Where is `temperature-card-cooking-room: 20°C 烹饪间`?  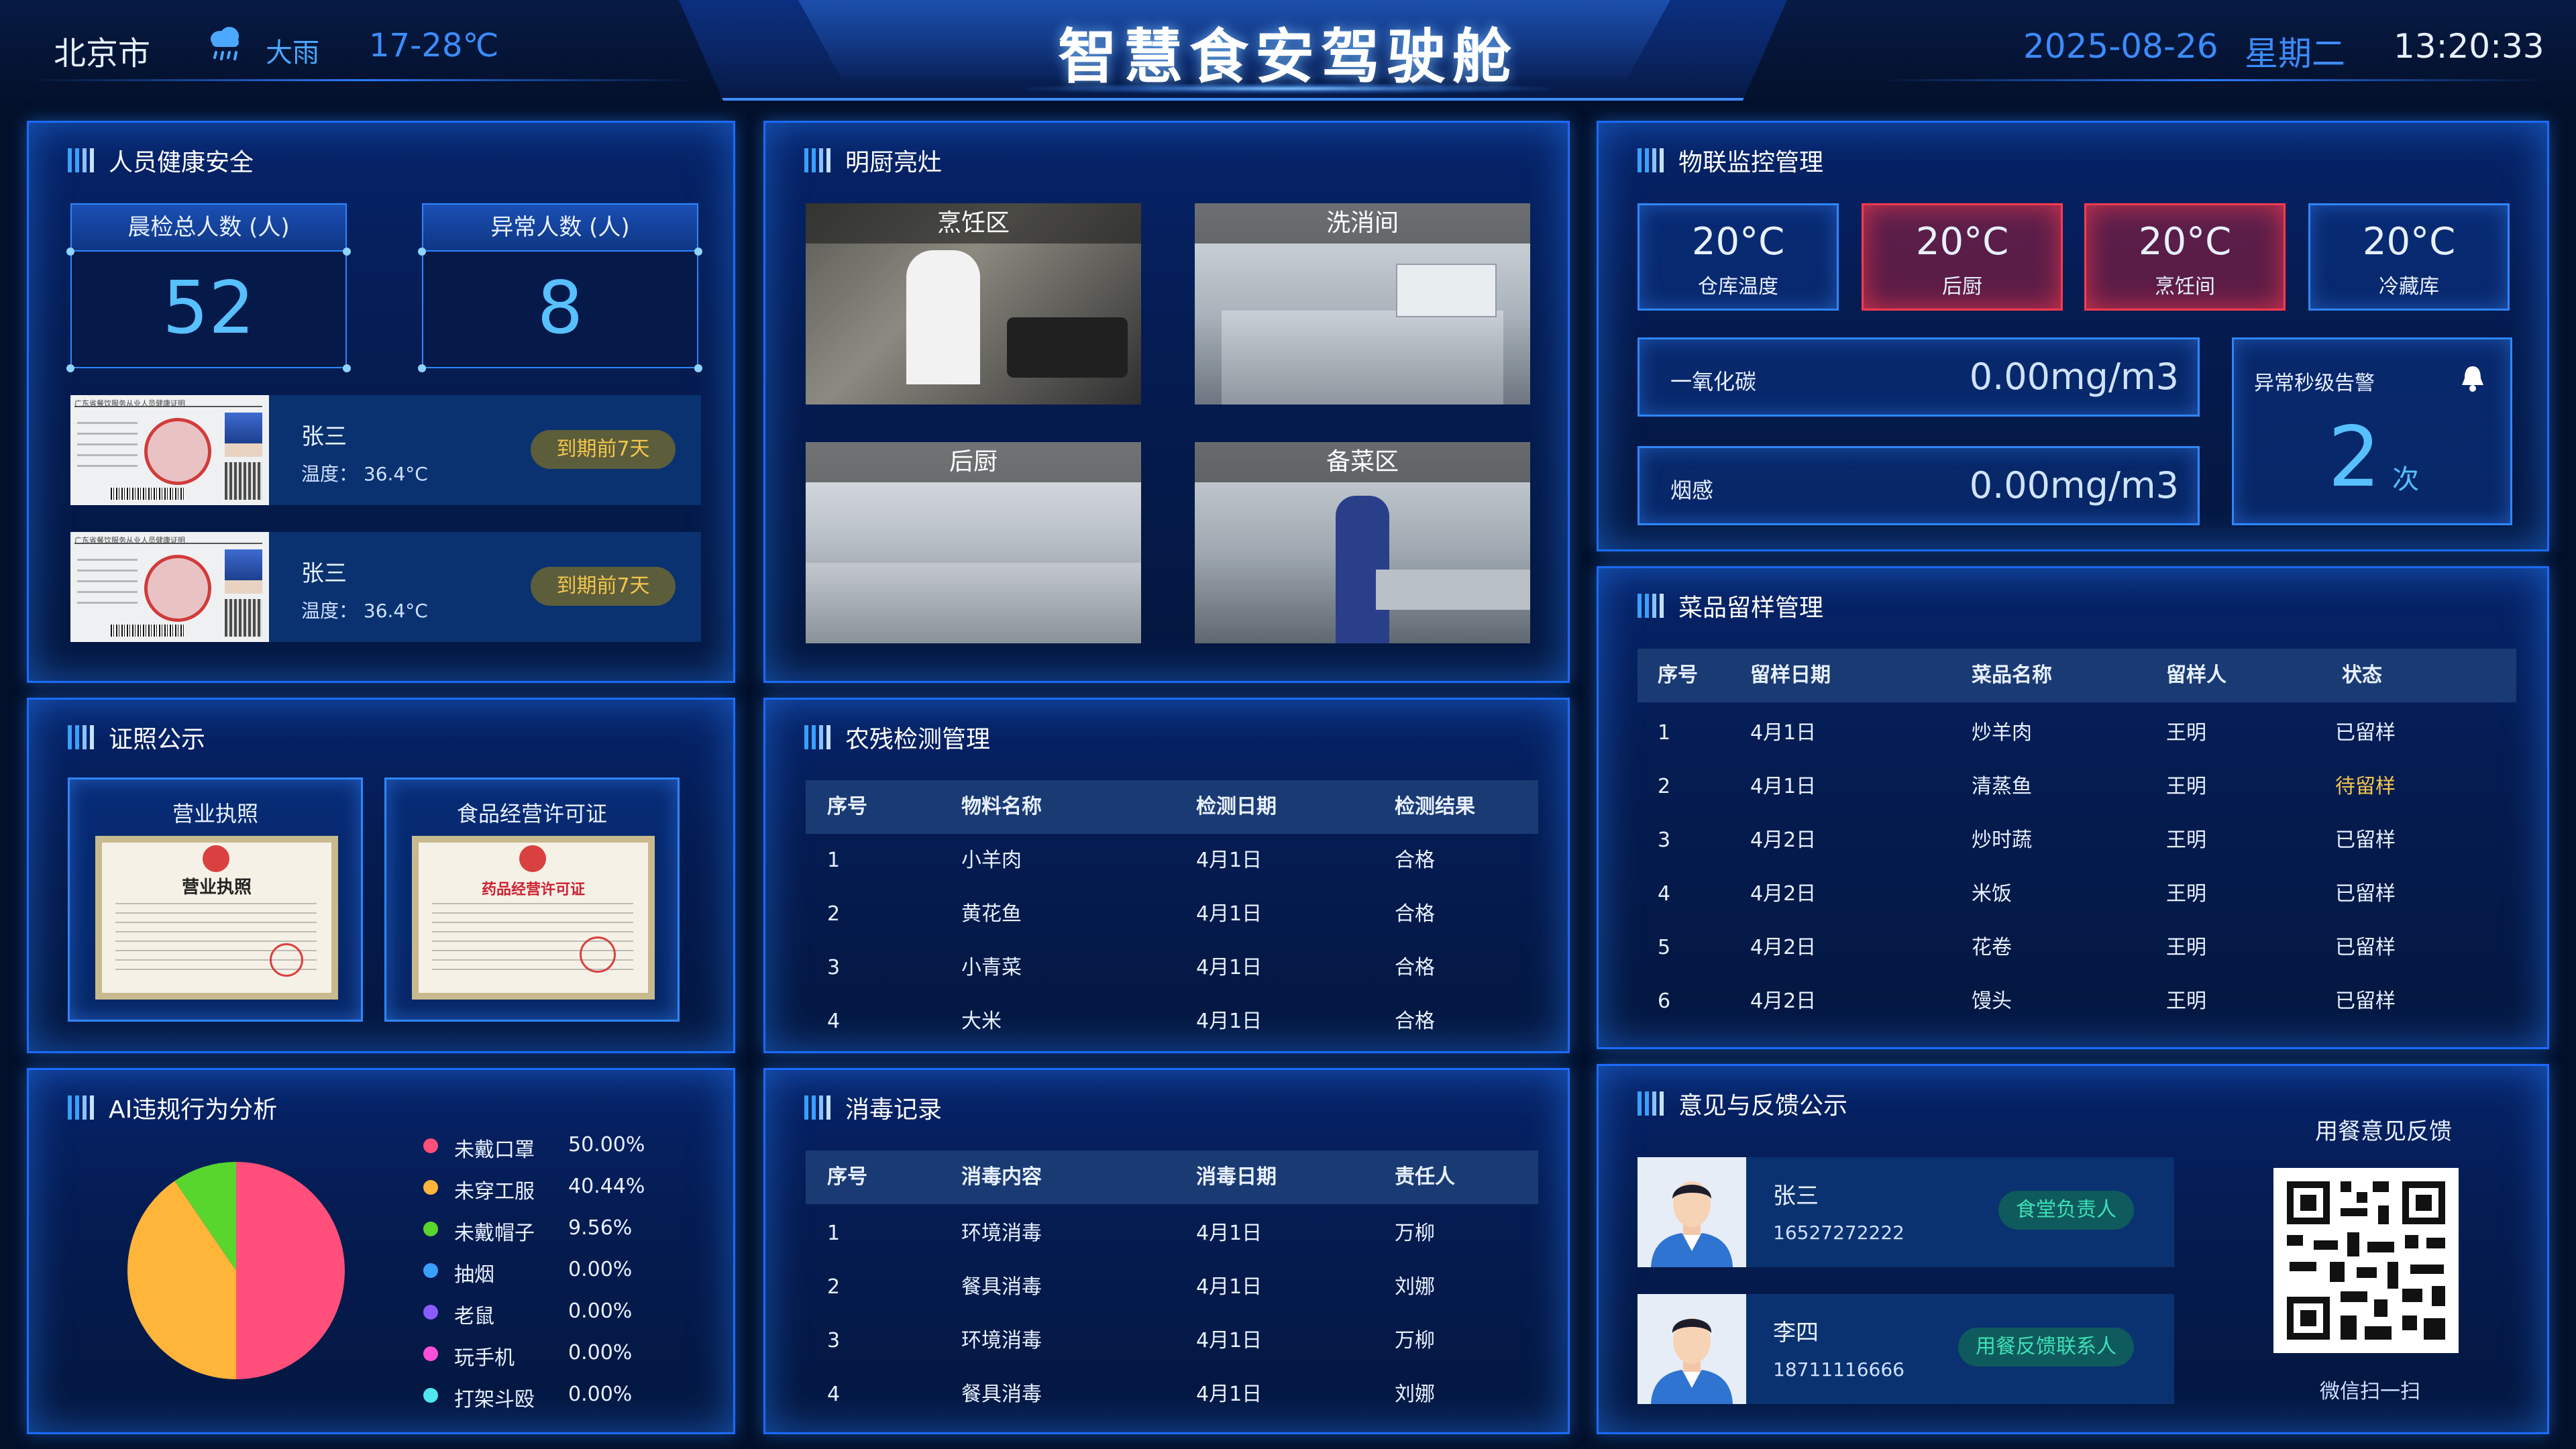 temperature-card-cooking-room: 20°C 烹饪间 is located at coordinates (2185, 257).